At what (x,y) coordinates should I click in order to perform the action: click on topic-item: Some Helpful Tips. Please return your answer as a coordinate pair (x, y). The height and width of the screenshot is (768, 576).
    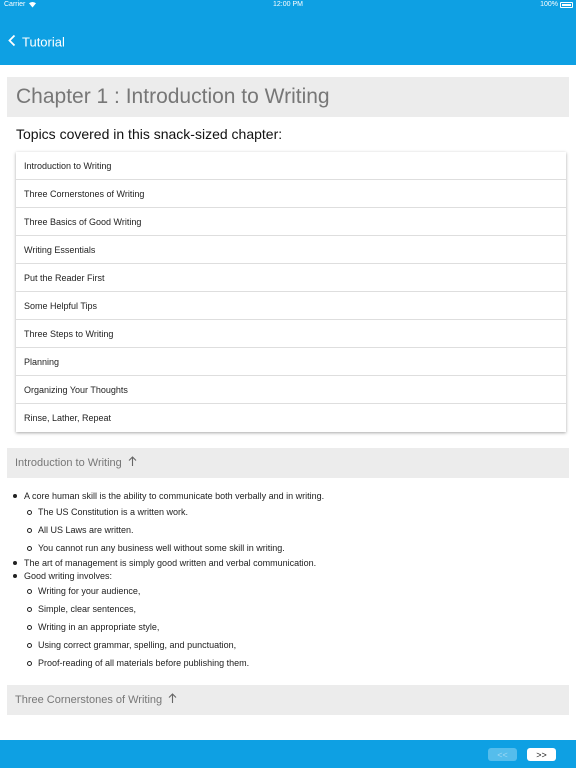
    Looking at the image, I should click on (291, 306).